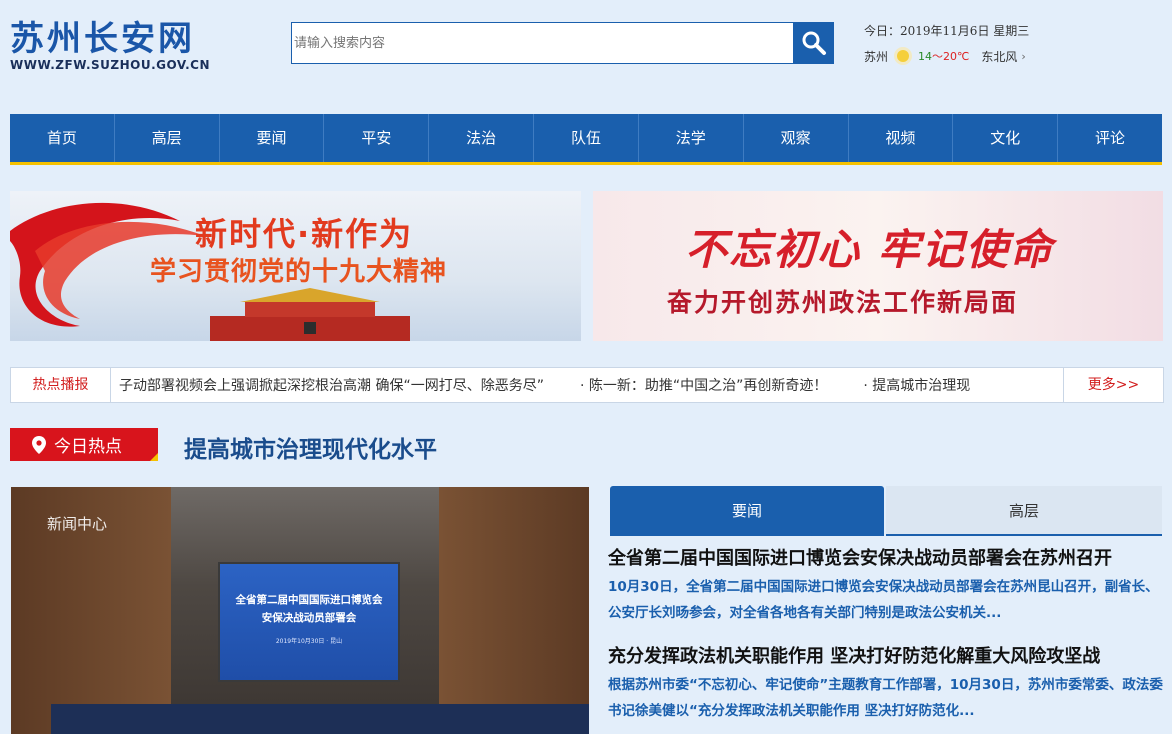  What do you see at coordinates (309, 600) in the screenshot?
I see `screen-line1: 全省第二届中国国际进口博览会` at bounding box center [309, 600].